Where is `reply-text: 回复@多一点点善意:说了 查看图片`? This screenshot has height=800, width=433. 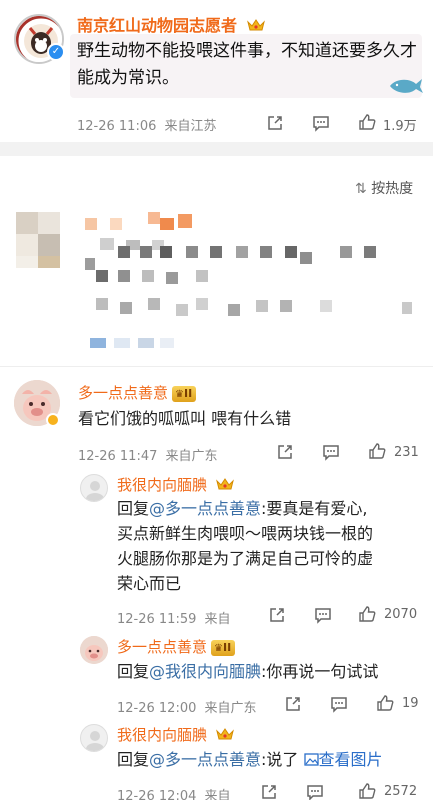
reply-text: 回复@多一点点善意:说了 查看图片 is located at coordinates (275, 759).